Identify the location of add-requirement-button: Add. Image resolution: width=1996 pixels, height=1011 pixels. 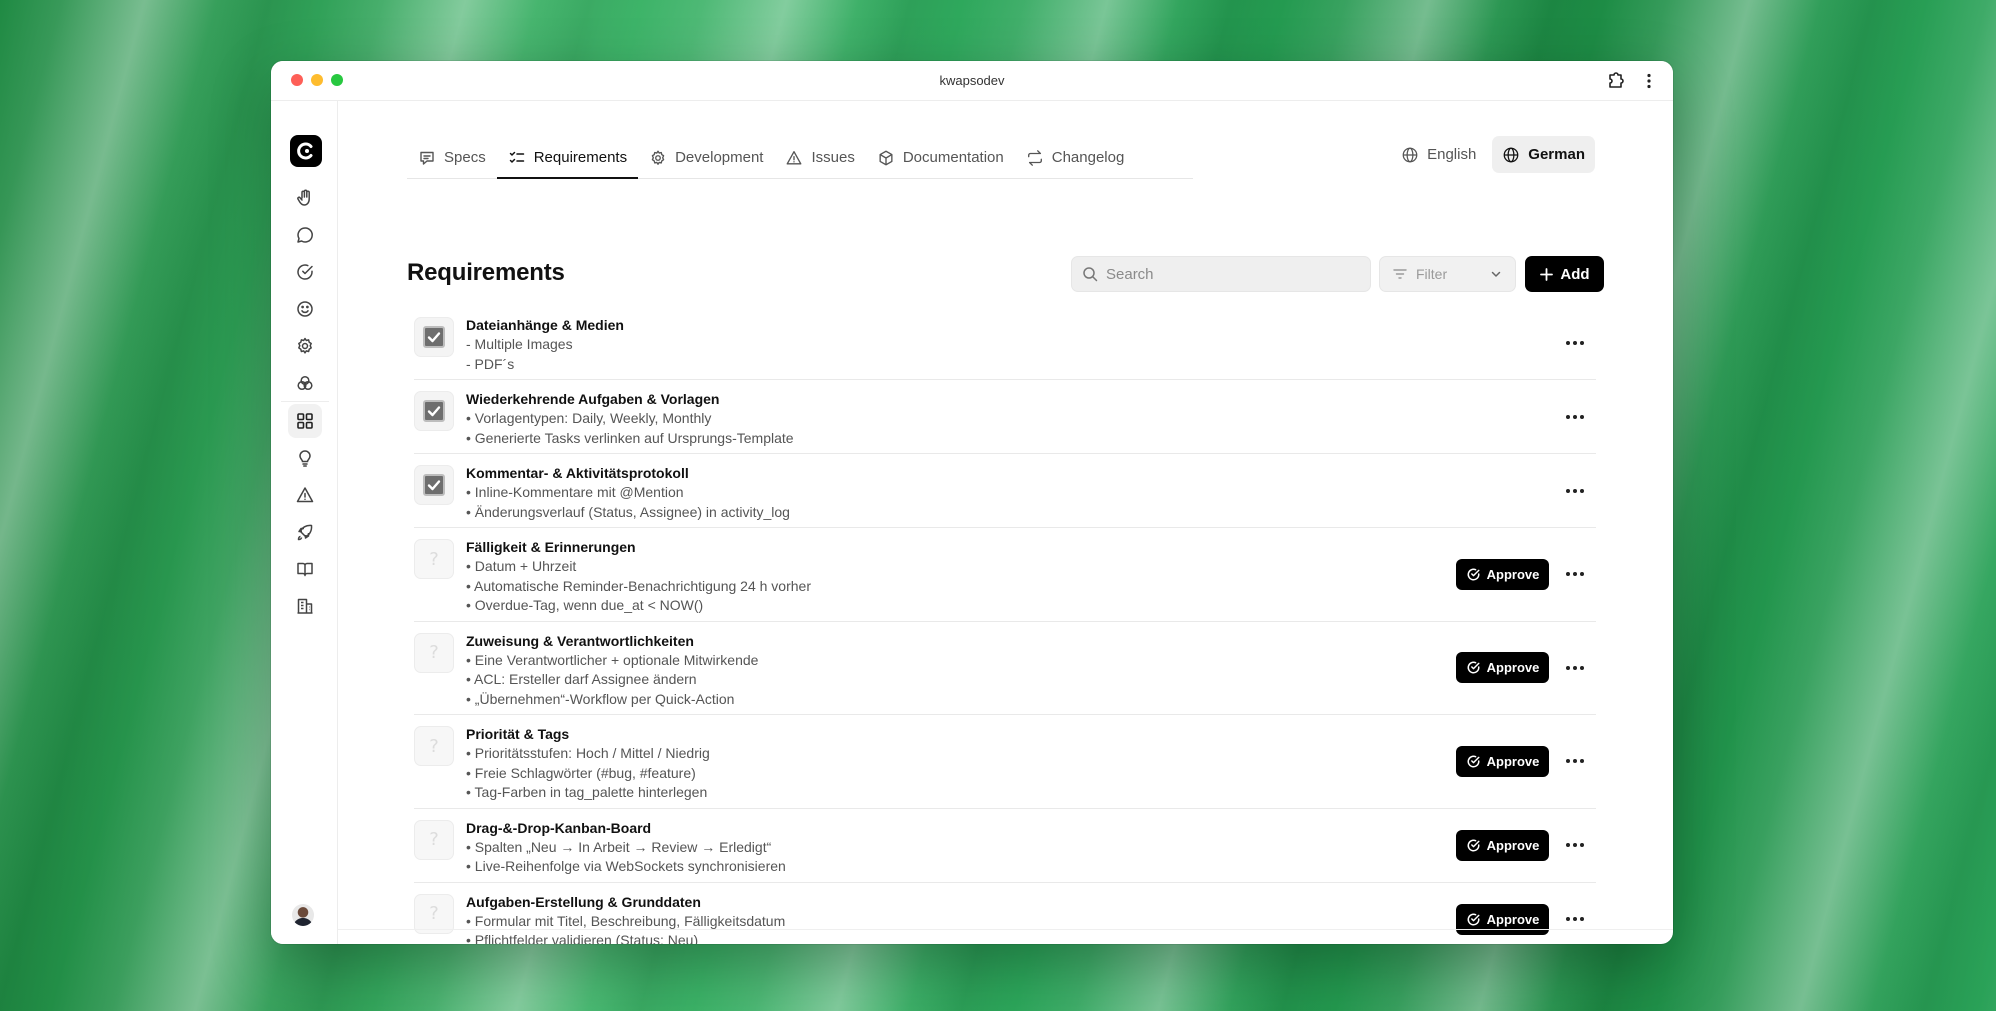
(1564, 274).